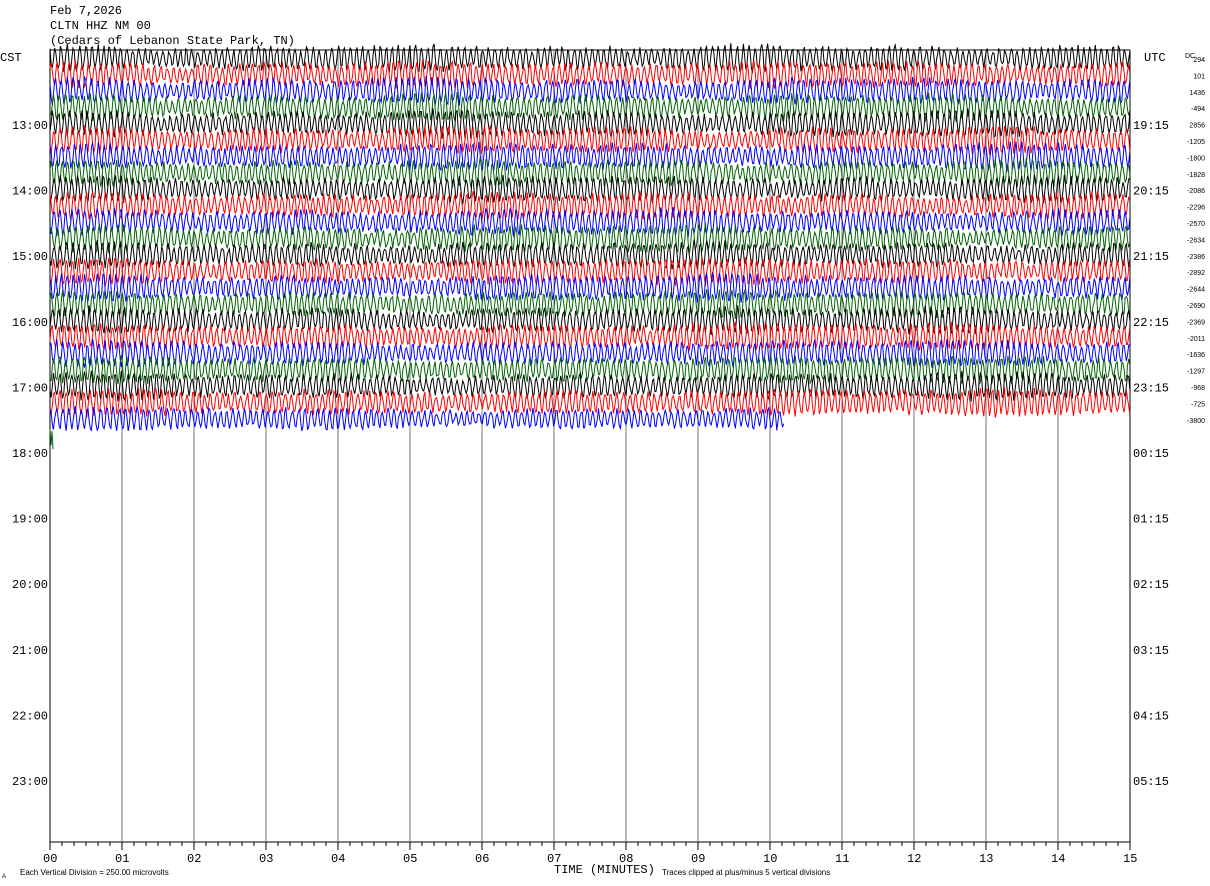 The height and width of the screenshot is (886, 1210). I want to click on x-tick-label: 11, so click(842, 859).